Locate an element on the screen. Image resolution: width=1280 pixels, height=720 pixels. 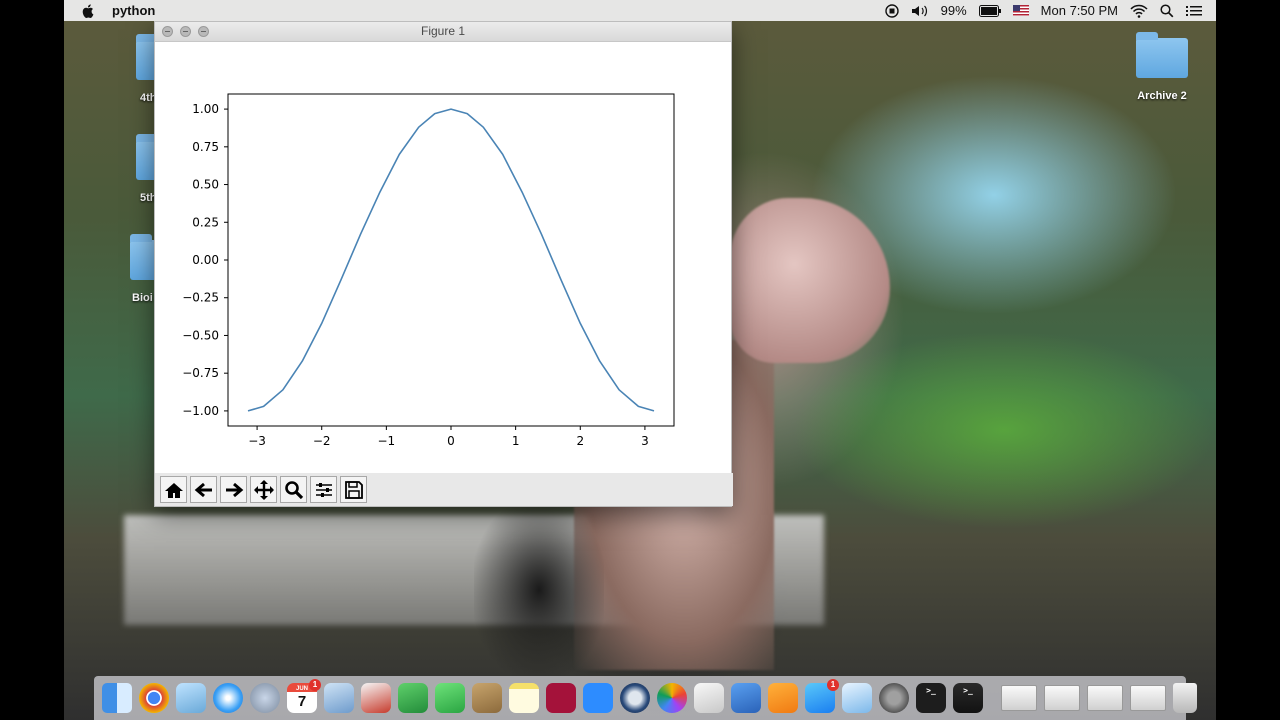
desktop-folder-label: Archive 2 is located at coordinates (1162, 96).